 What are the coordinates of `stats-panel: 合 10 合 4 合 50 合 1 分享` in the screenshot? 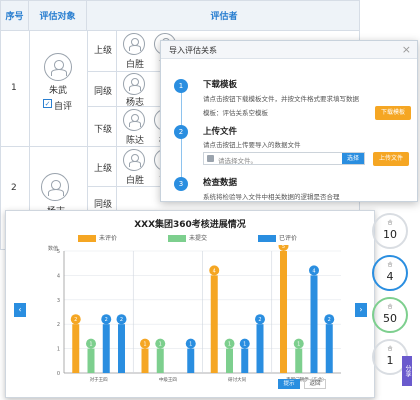 It's located at (395, 305).